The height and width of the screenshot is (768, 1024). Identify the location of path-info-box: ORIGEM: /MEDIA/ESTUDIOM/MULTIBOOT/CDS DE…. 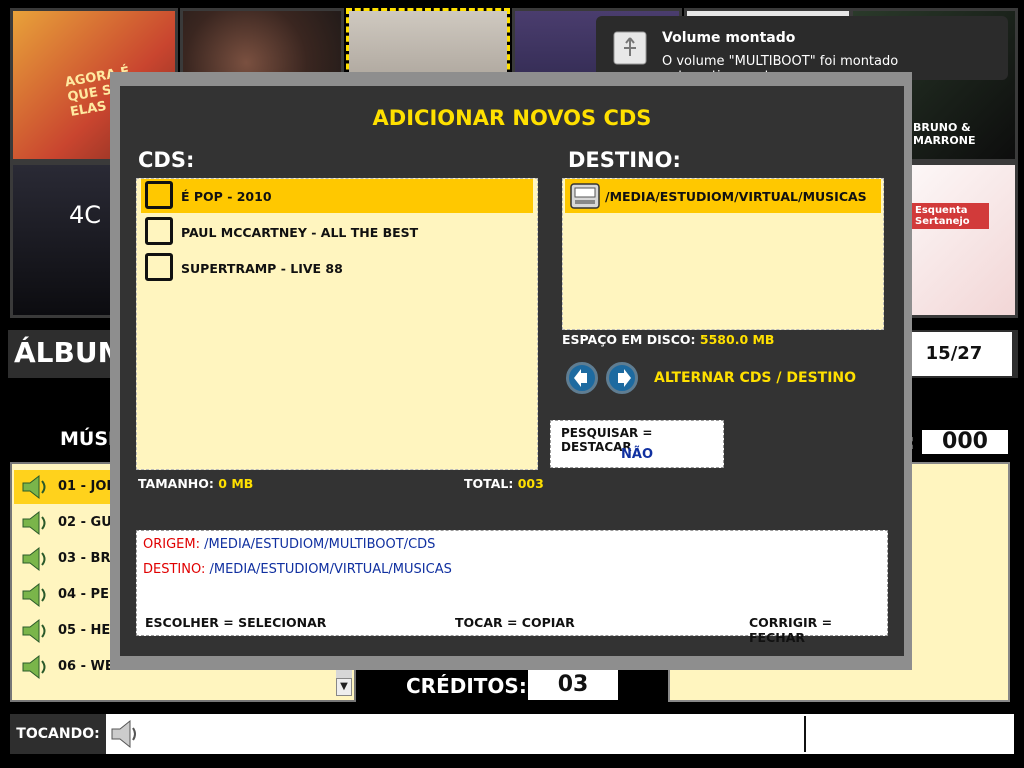
(512, 587).